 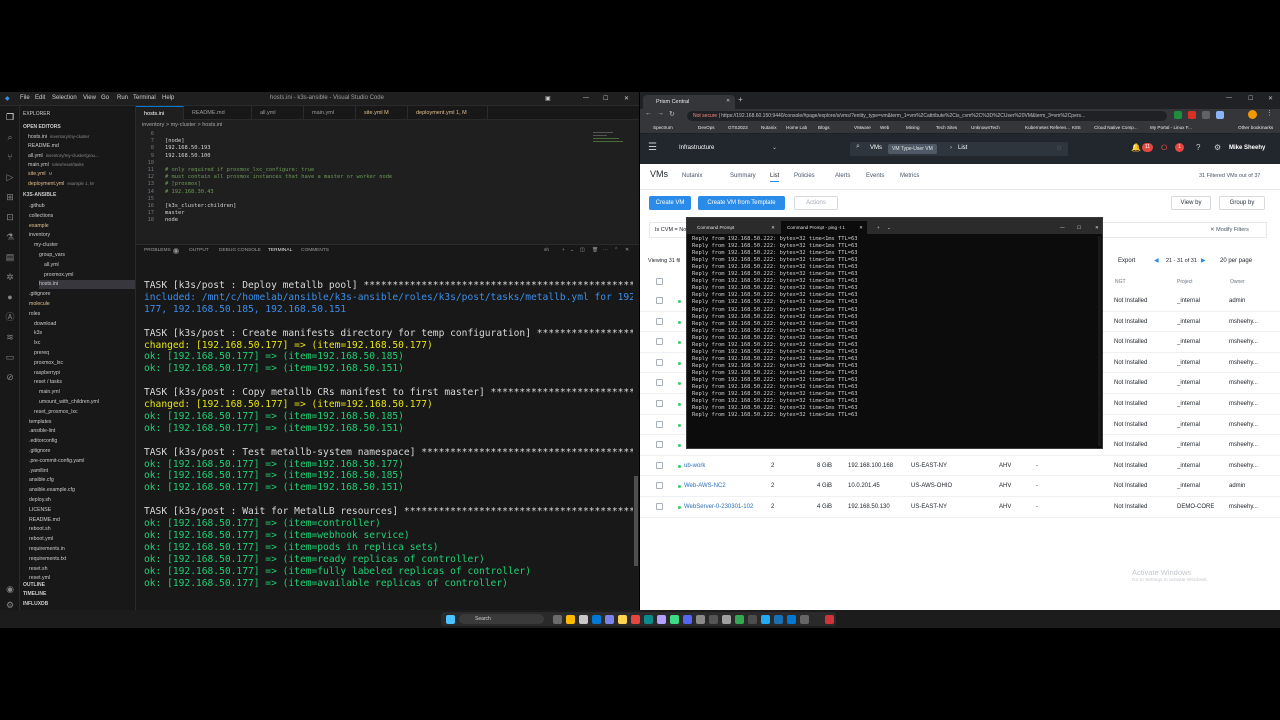 I want to click on prev-page-icon: ◀, so click(x=1156, y=260).